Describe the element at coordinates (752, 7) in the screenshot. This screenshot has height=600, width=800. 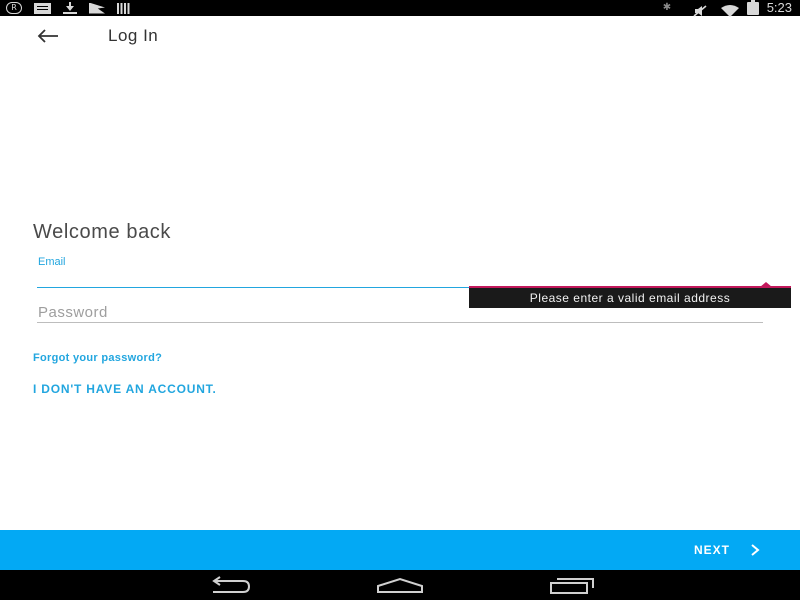
I see `battery-icon` at that location.